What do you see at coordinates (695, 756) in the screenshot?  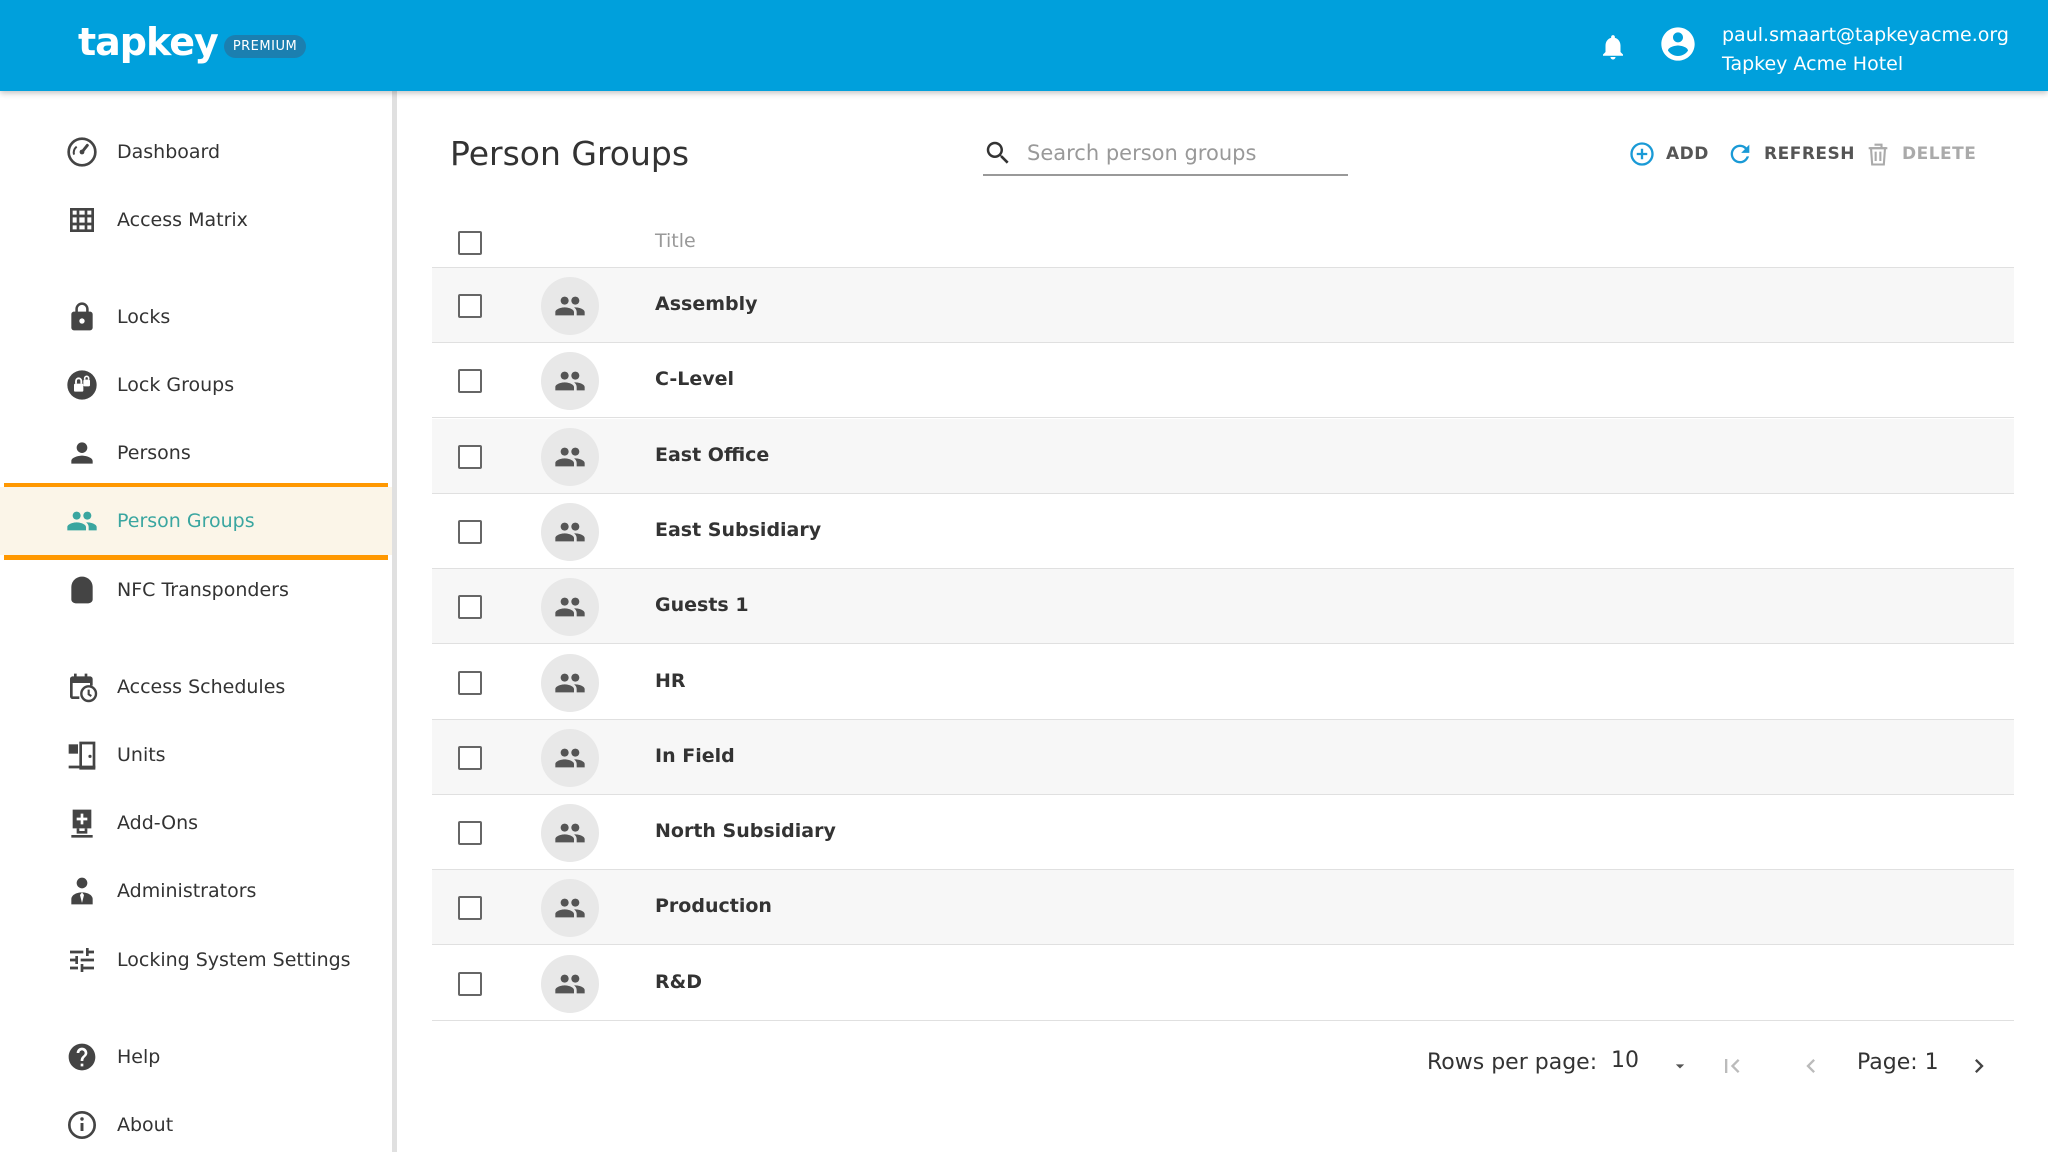 I see `group-title: In Field` at bounding box center [695, 756].